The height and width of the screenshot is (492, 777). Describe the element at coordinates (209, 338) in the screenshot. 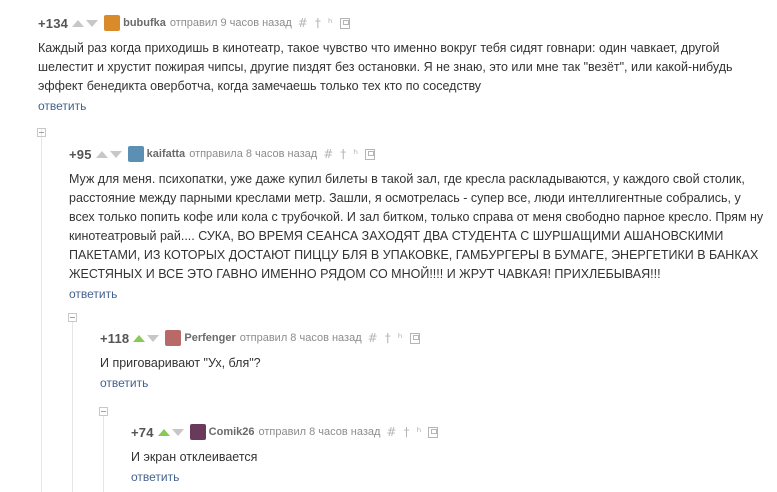

I see `username: Perfenger` at that location.